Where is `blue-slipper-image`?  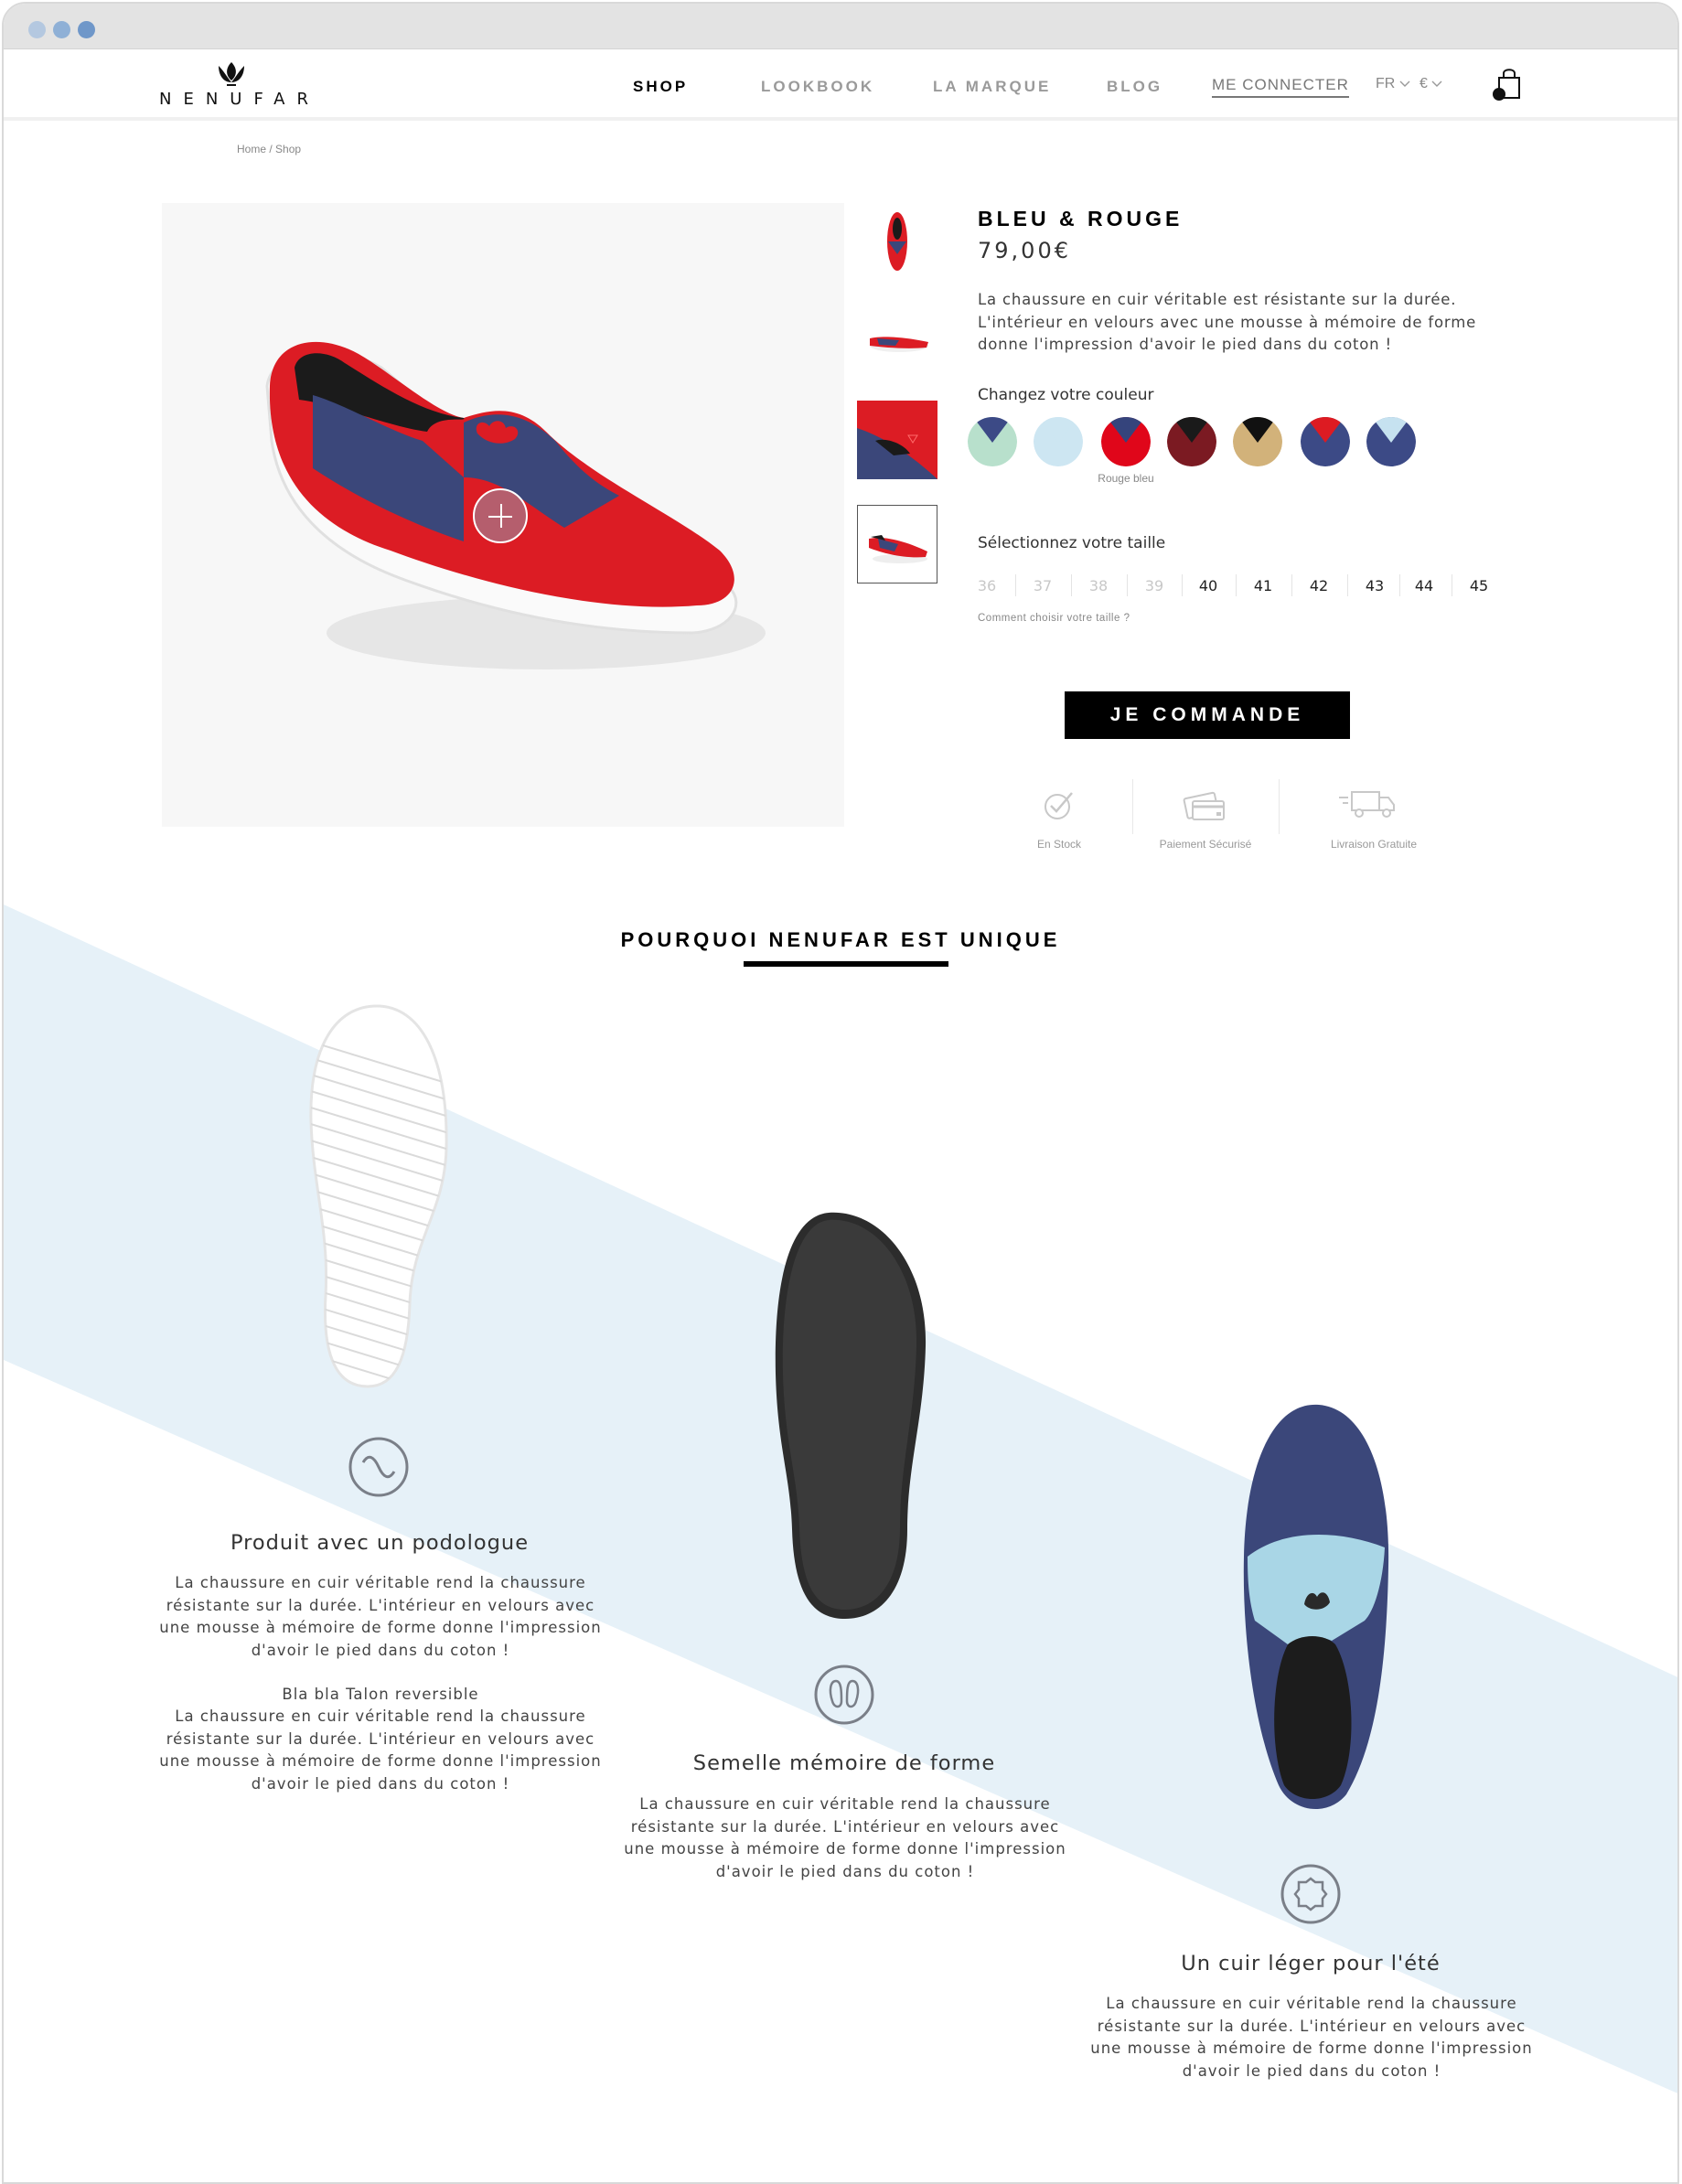
blue-slipper-image is located at coordinates (1316, 1607).